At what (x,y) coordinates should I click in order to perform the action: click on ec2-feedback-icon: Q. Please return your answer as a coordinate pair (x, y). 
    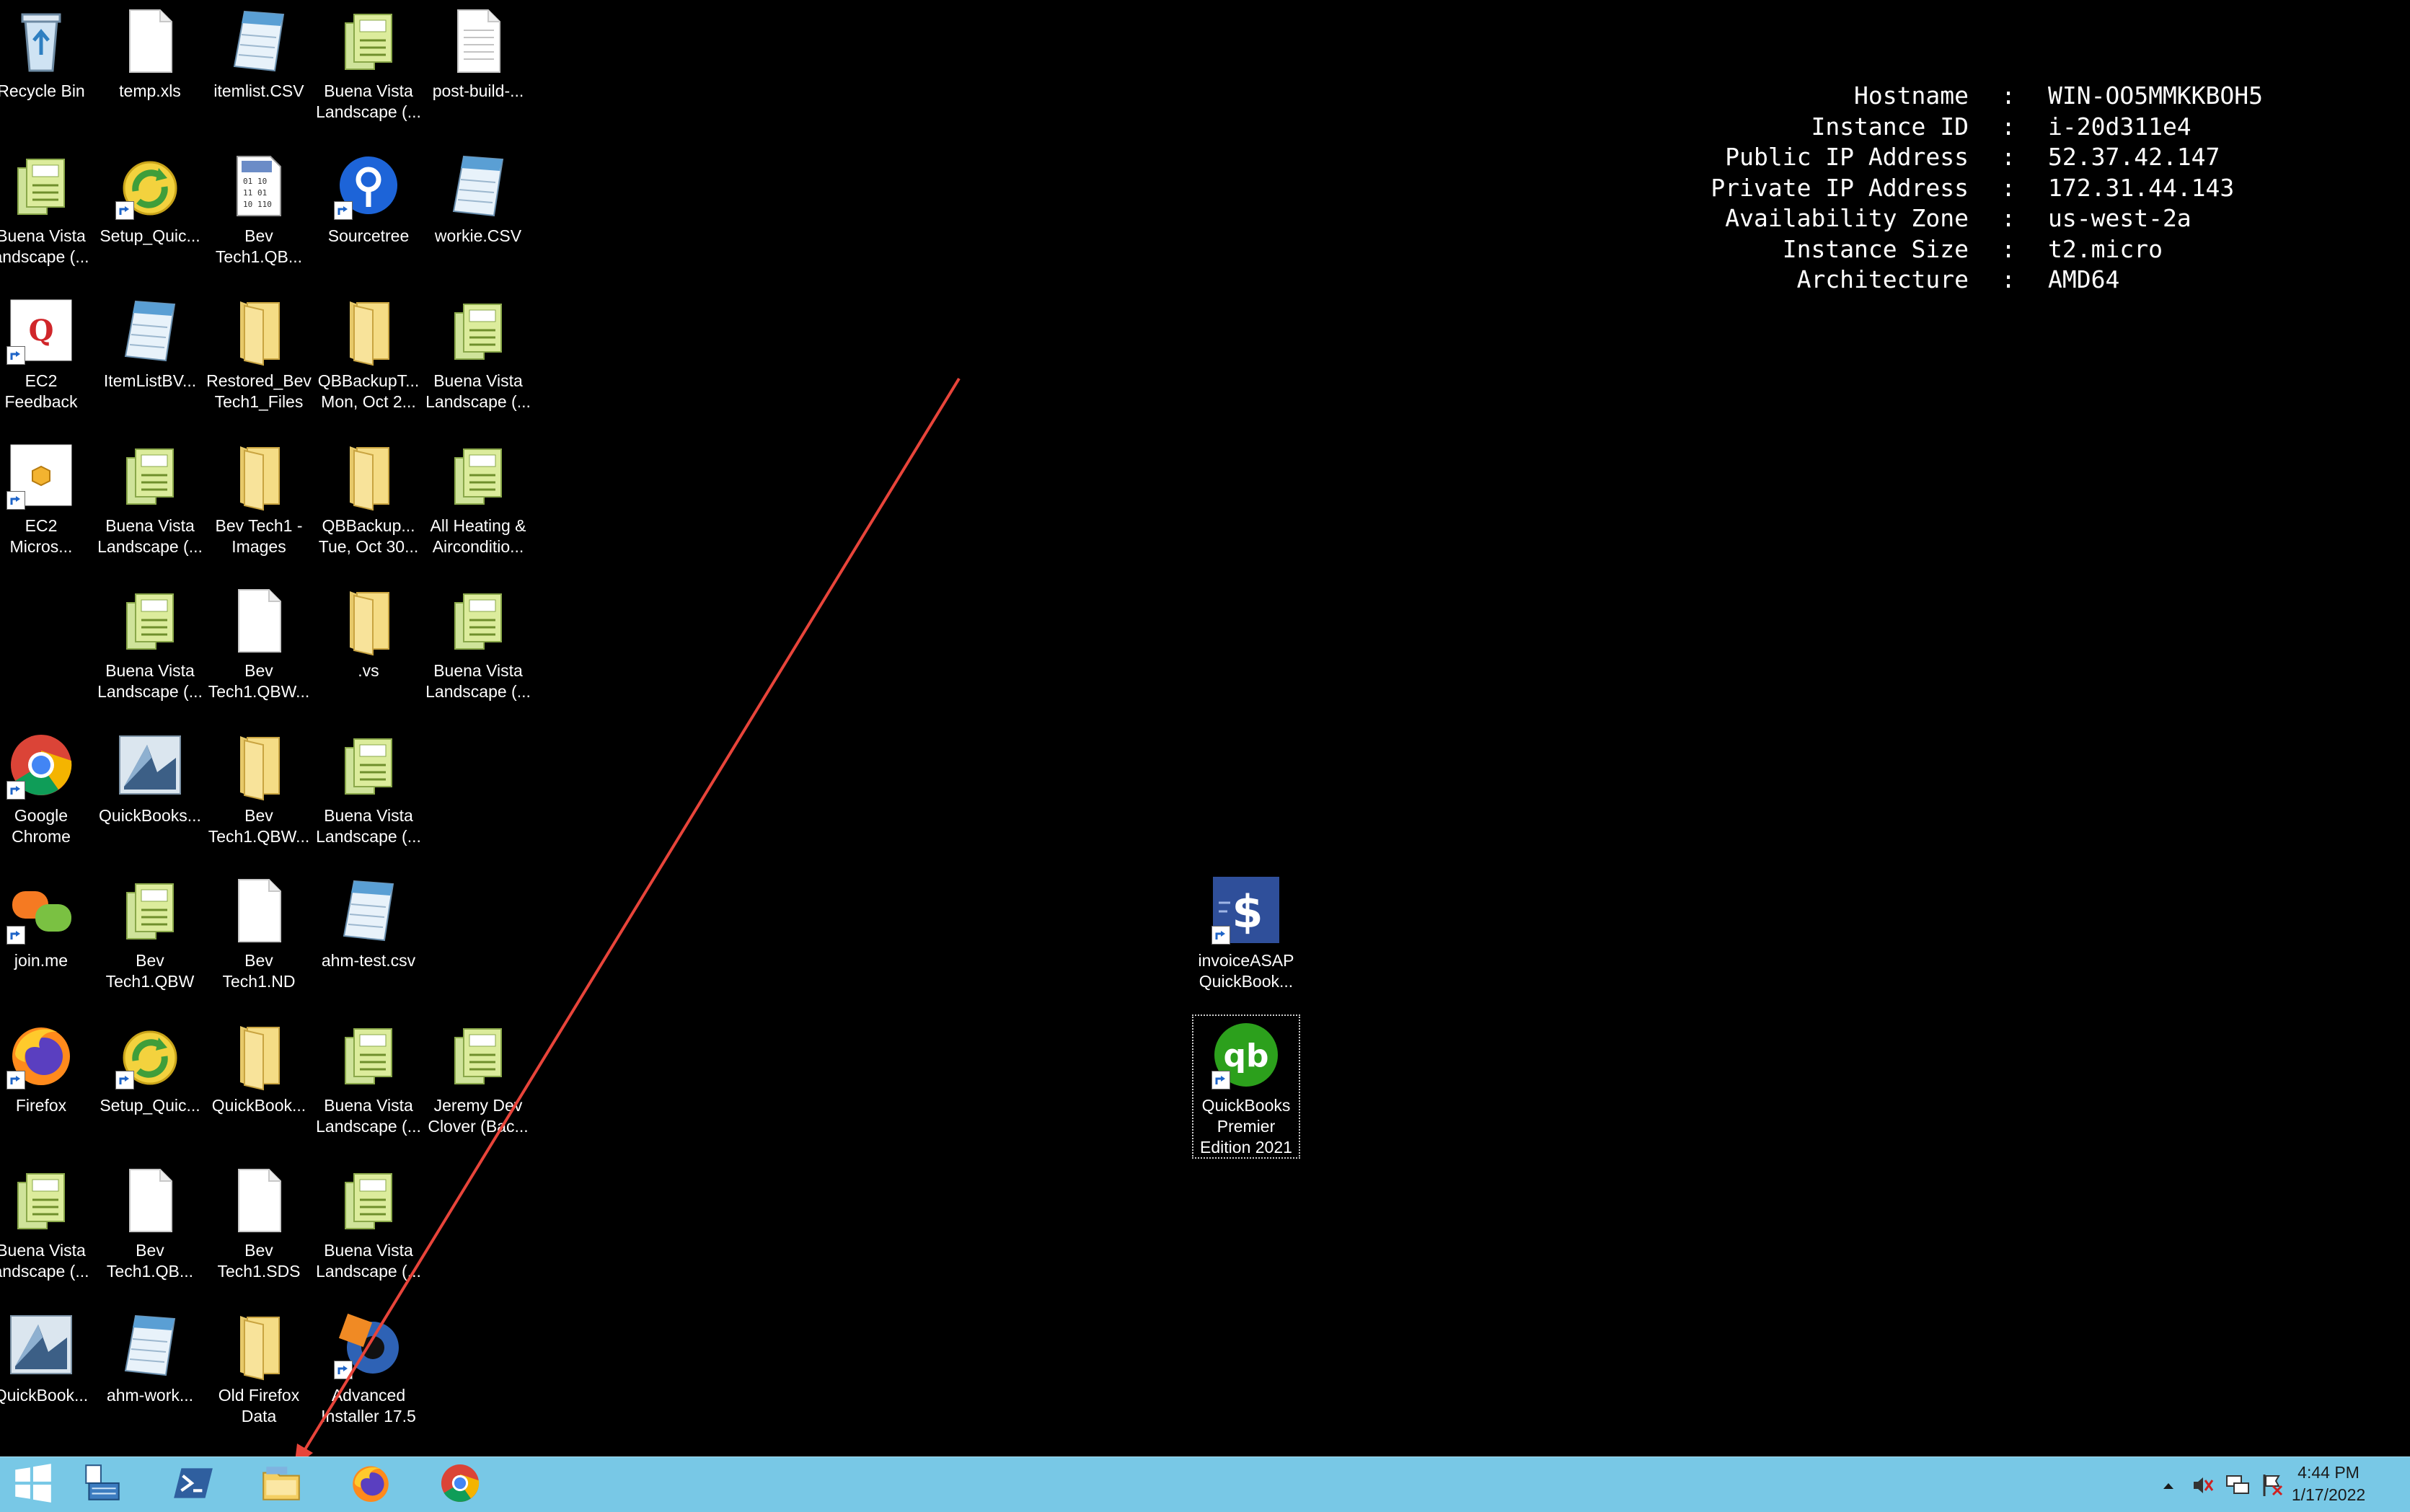
    Looking at the image, I should click on (41, 330).